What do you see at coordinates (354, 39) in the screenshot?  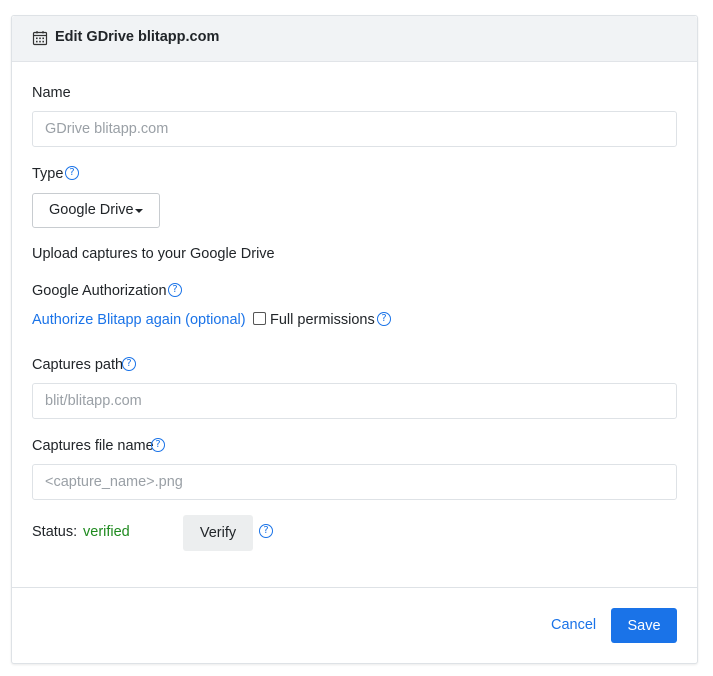 I see `card-header: Edit GDrive blitapp.com` at bounding box center [354, 39].